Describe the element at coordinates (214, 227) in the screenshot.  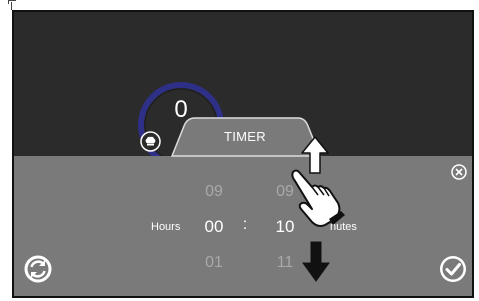
I see `hours-current: 00` at that location.